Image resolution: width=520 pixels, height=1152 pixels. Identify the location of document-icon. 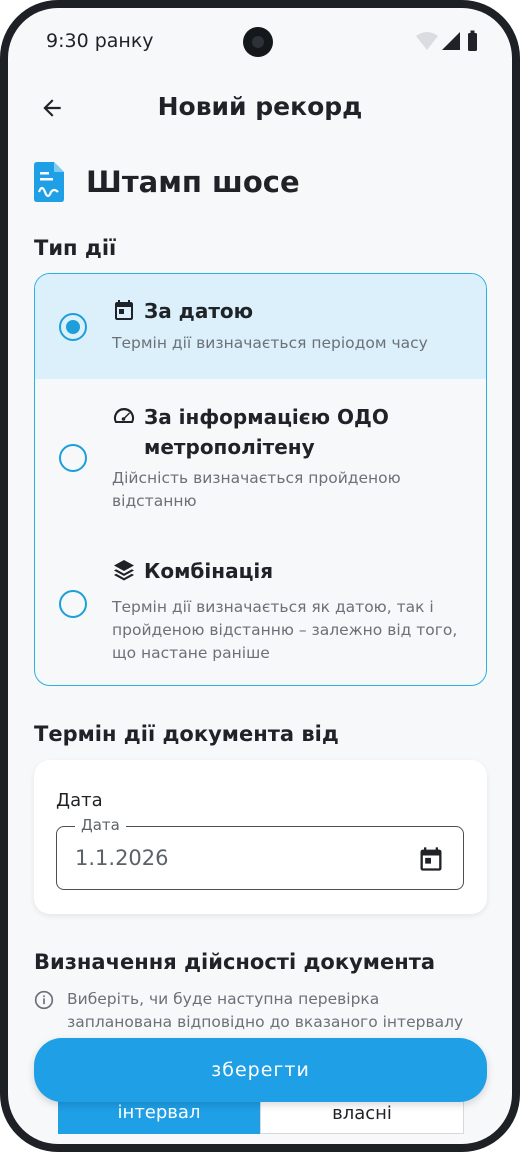
(49, 182).